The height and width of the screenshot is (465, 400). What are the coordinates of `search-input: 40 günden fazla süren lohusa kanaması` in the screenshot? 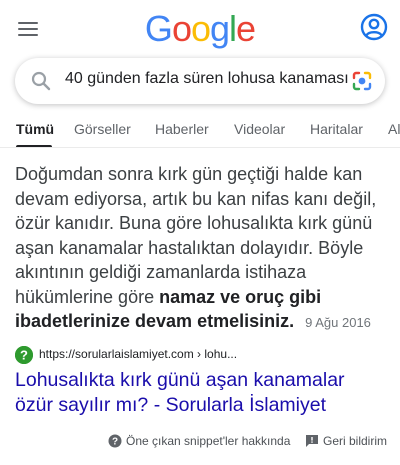 It's located at (207, 81).